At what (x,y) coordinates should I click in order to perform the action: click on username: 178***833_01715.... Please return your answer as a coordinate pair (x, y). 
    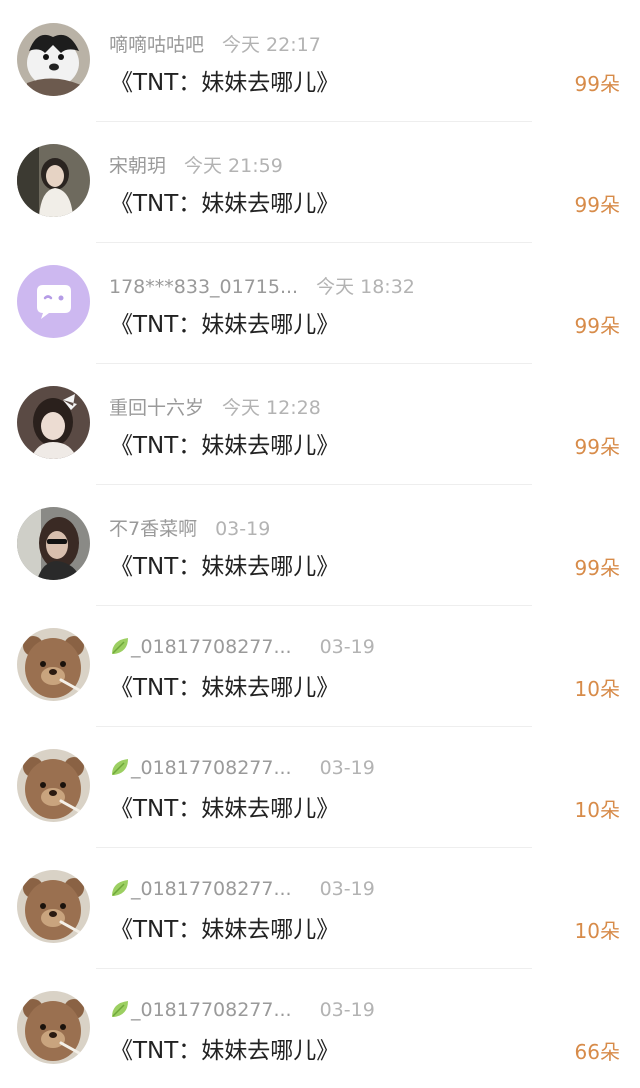
    Looking at the image, I should click on (203, 287).